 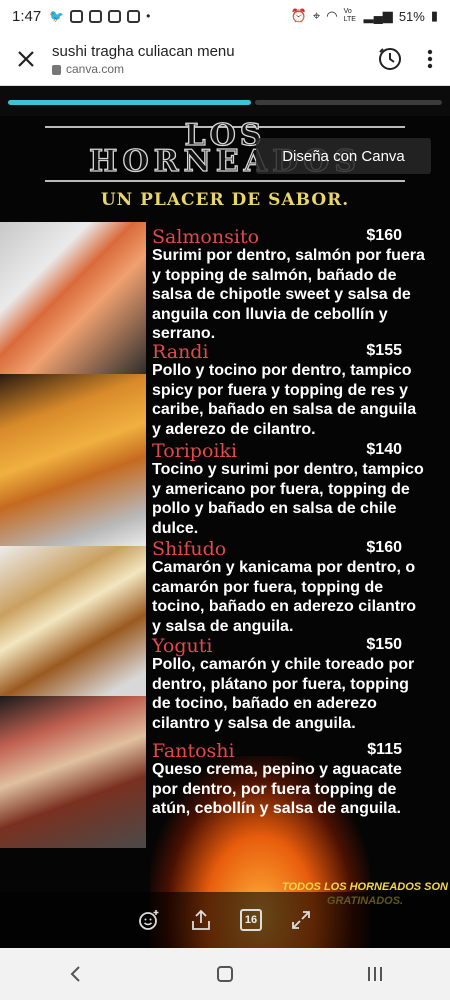 What do you see at coordinates (225, 16) in the screenshot?
I see `status-bar: 1:47 🐦 • ⏰ ⌖ ◠ Vo LTE ▂▄▆ 51% ▮` at bounding box center [225, 16].